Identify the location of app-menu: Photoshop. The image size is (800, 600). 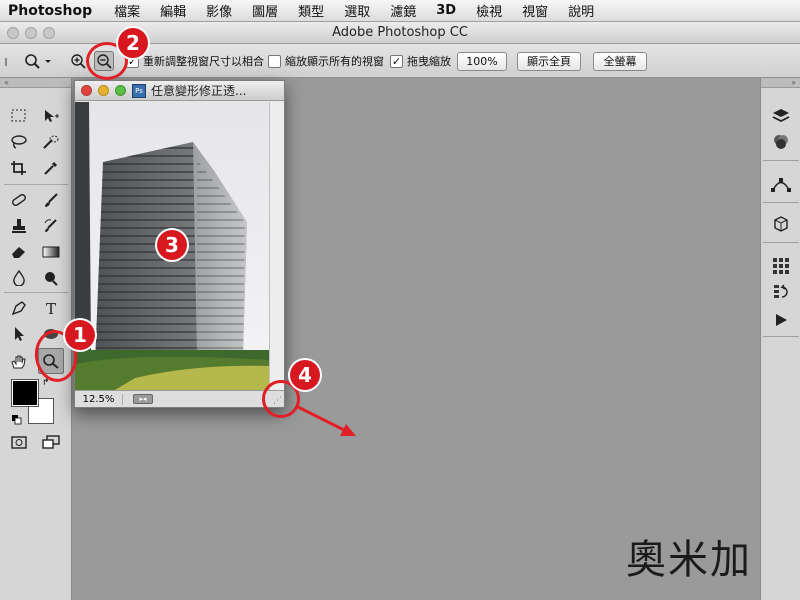
(52, 11).